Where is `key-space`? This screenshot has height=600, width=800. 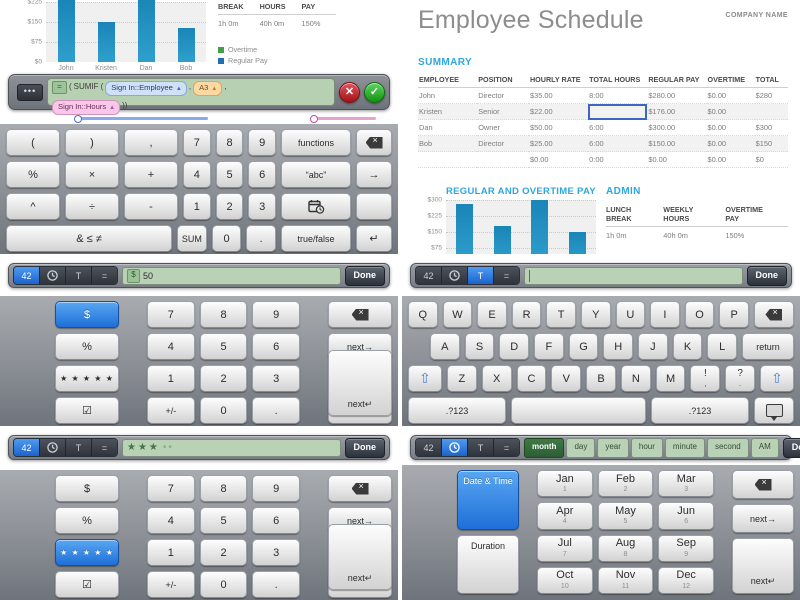 key-space is located at coordinates (578, 410).